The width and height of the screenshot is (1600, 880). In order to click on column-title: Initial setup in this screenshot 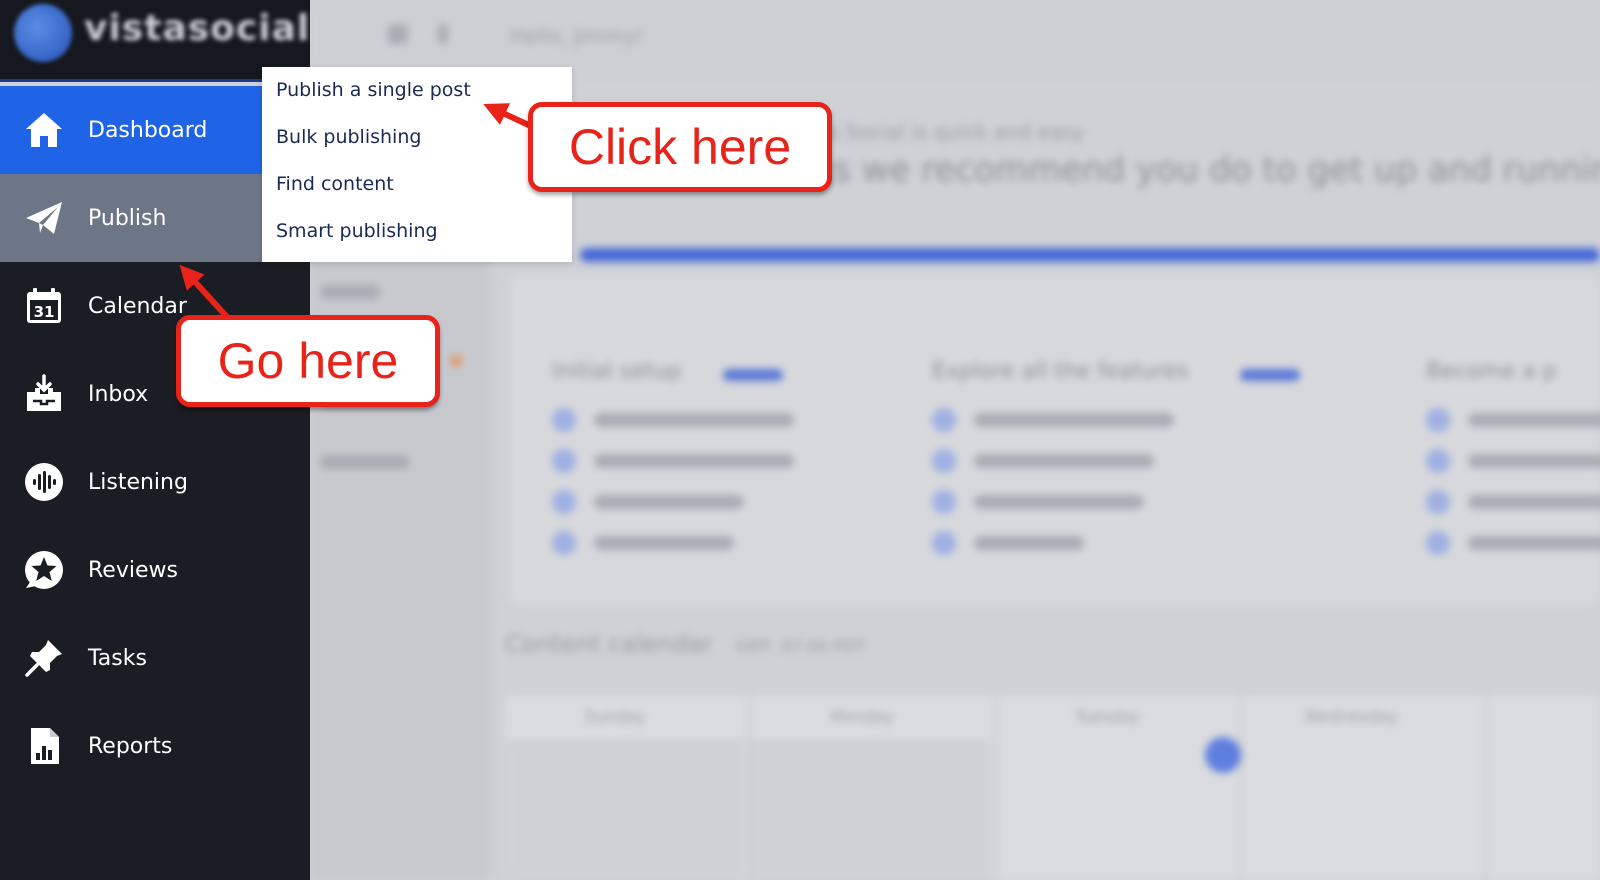, I will do `click(617, 371)`.